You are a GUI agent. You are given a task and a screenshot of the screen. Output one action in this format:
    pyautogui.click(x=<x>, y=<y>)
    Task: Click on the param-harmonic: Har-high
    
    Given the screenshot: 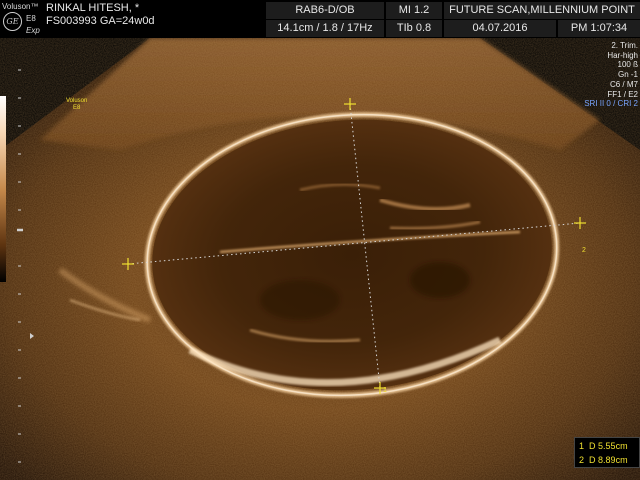 What is the action you would take?
    pyautogui.click(x=622, y=55)
    